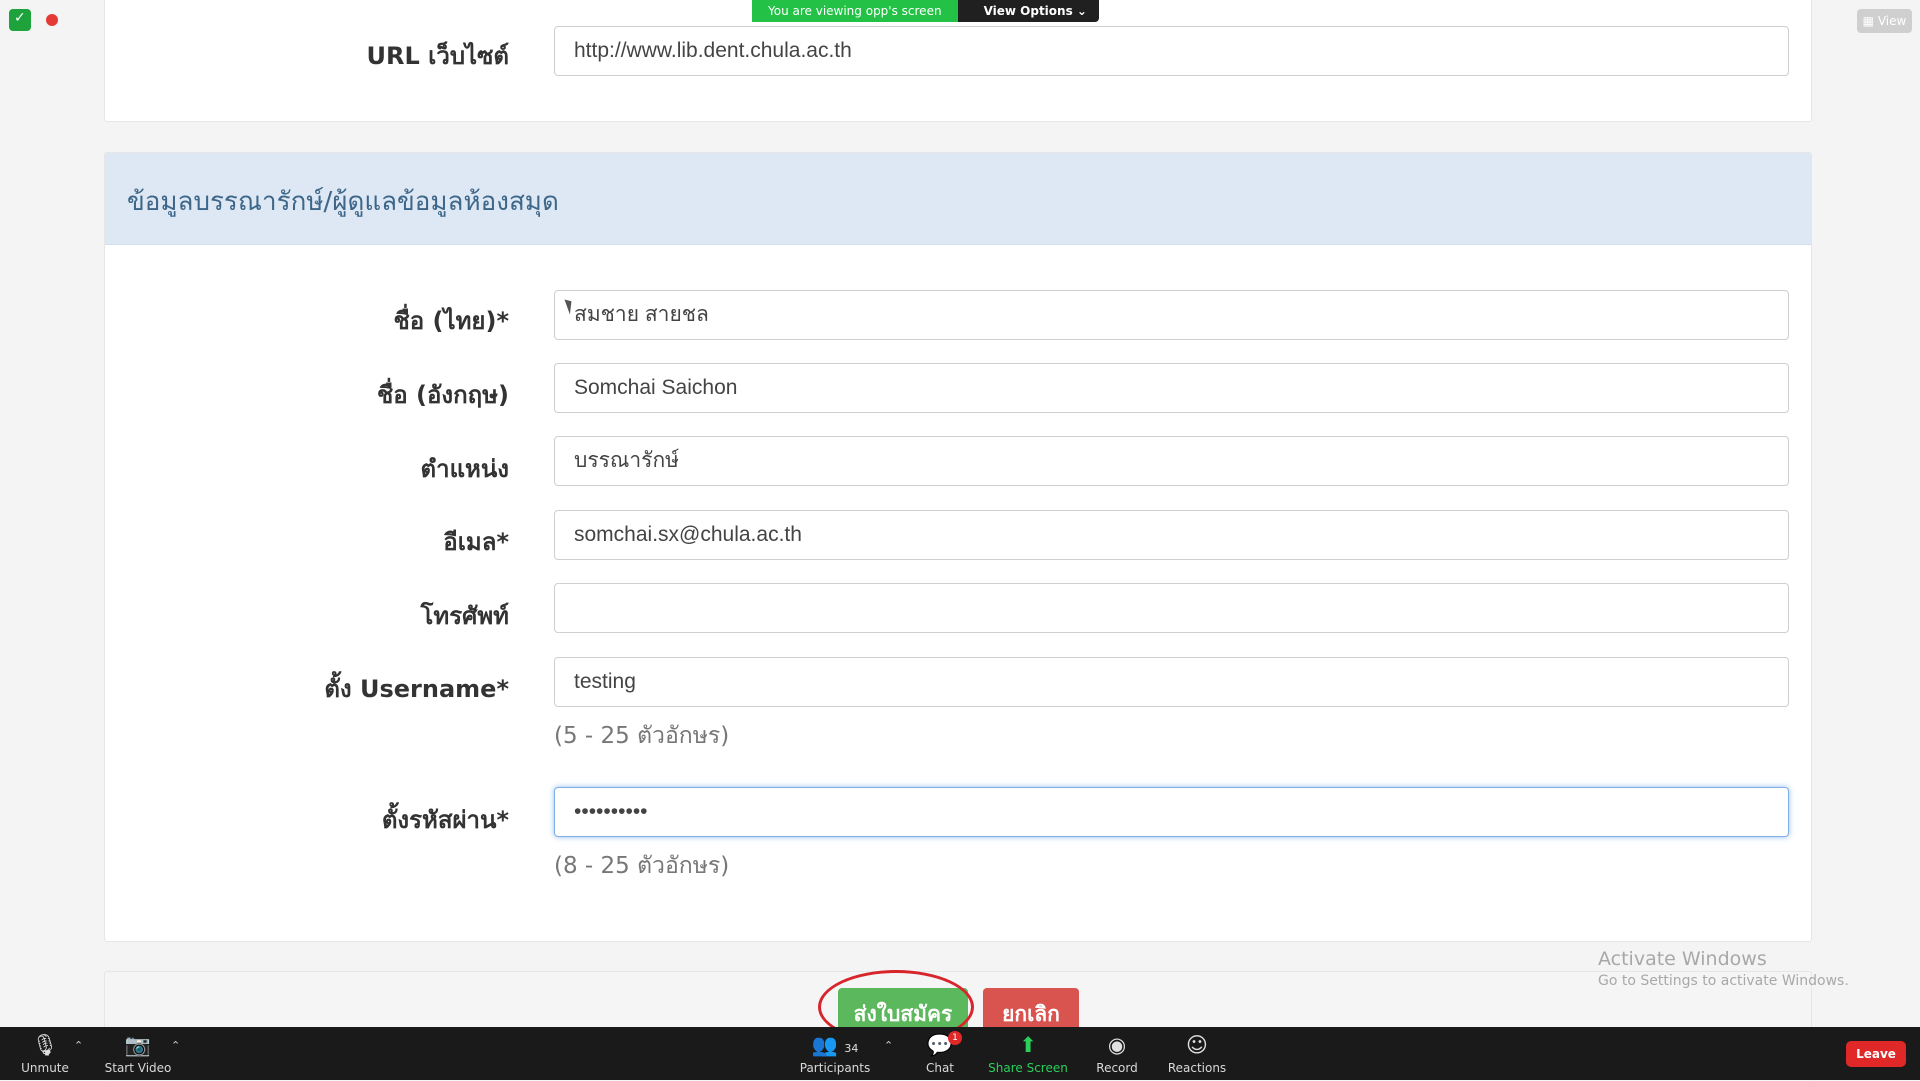 This screenshot has width=1920, height=1081. Describe the element at coordinates (451, 321) in the screenshot. I see `name-thai-label: ชื่อ (ไทย)*` at that location.